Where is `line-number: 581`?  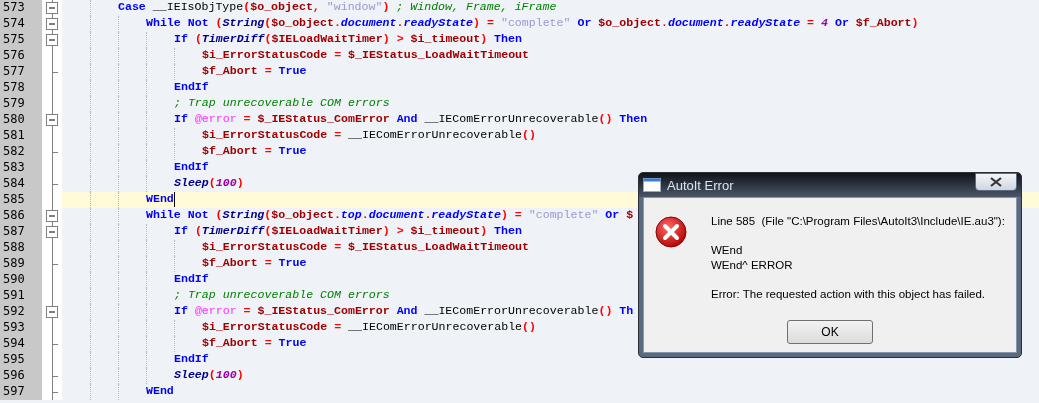 line-number: 581 is located at coordinates (21, 136).